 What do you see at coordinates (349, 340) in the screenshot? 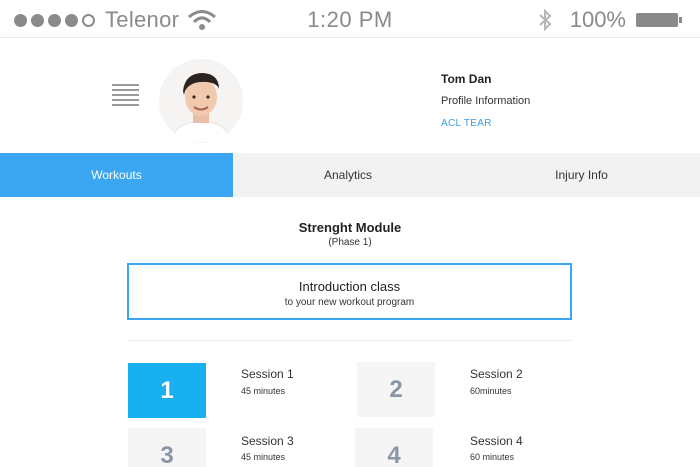
I see `divider` at bounding box center [349, 340].